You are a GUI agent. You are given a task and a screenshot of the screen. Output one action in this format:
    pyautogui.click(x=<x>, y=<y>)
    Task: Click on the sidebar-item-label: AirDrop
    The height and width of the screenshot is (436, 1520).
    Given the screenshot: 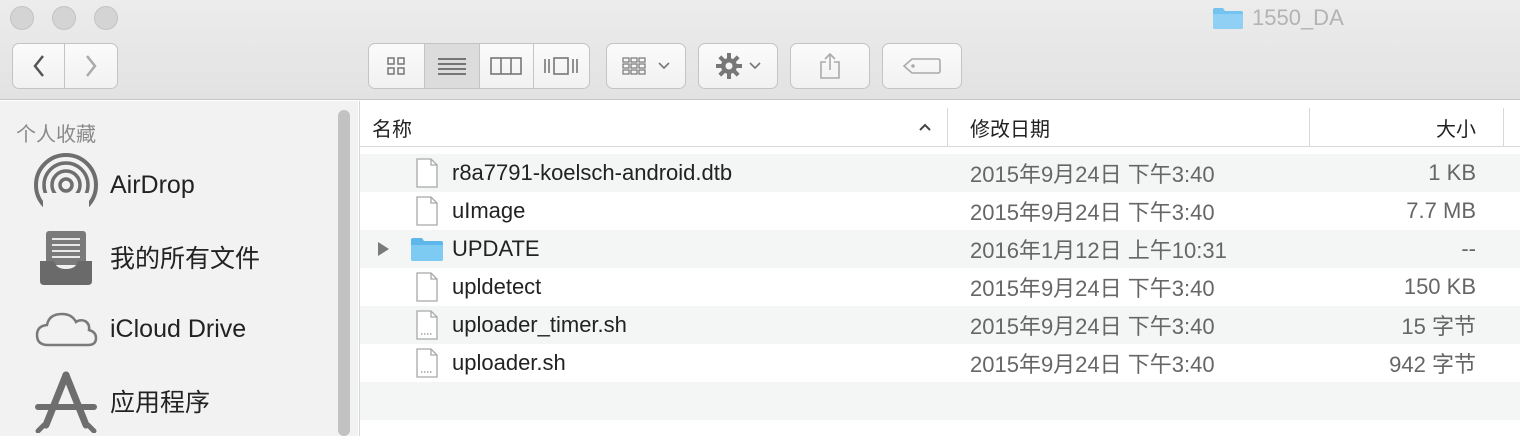 What is the action you would take?
    pyautogui.click(x=152, y=184)
    